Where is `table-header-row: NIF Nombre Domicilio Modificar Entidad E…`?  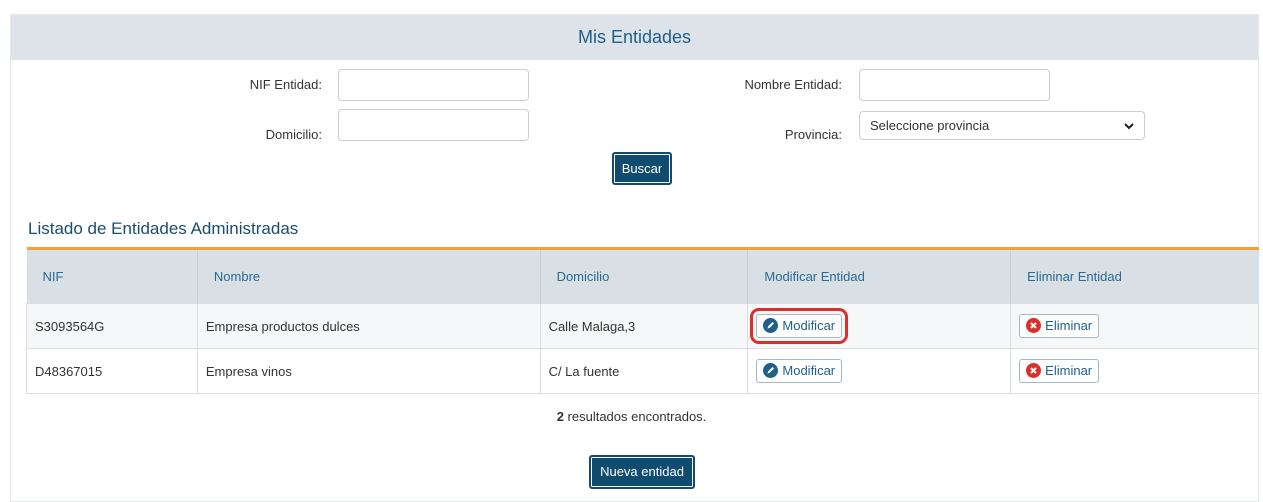
table-header-row: NIF Nombre Domicilio Modificar Entidad E… is located at coordinates (642, 275).